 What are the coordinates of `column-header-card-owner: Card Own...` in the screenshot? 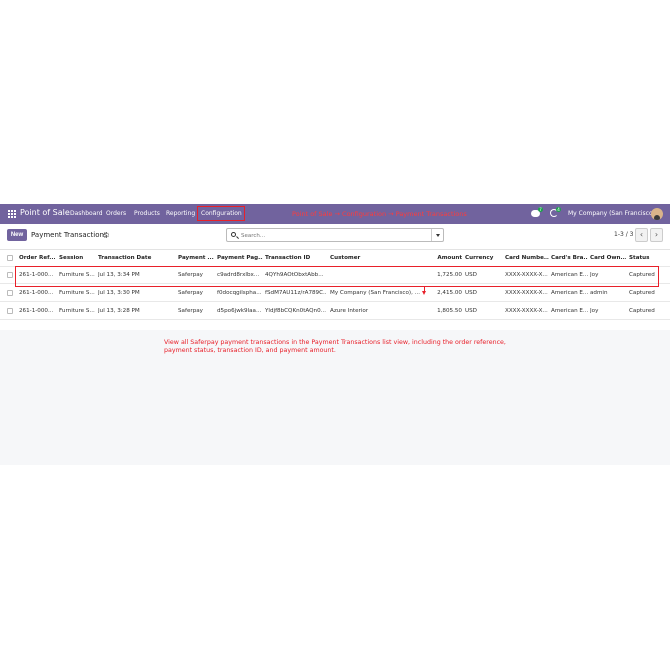 It's located at (608, 258).